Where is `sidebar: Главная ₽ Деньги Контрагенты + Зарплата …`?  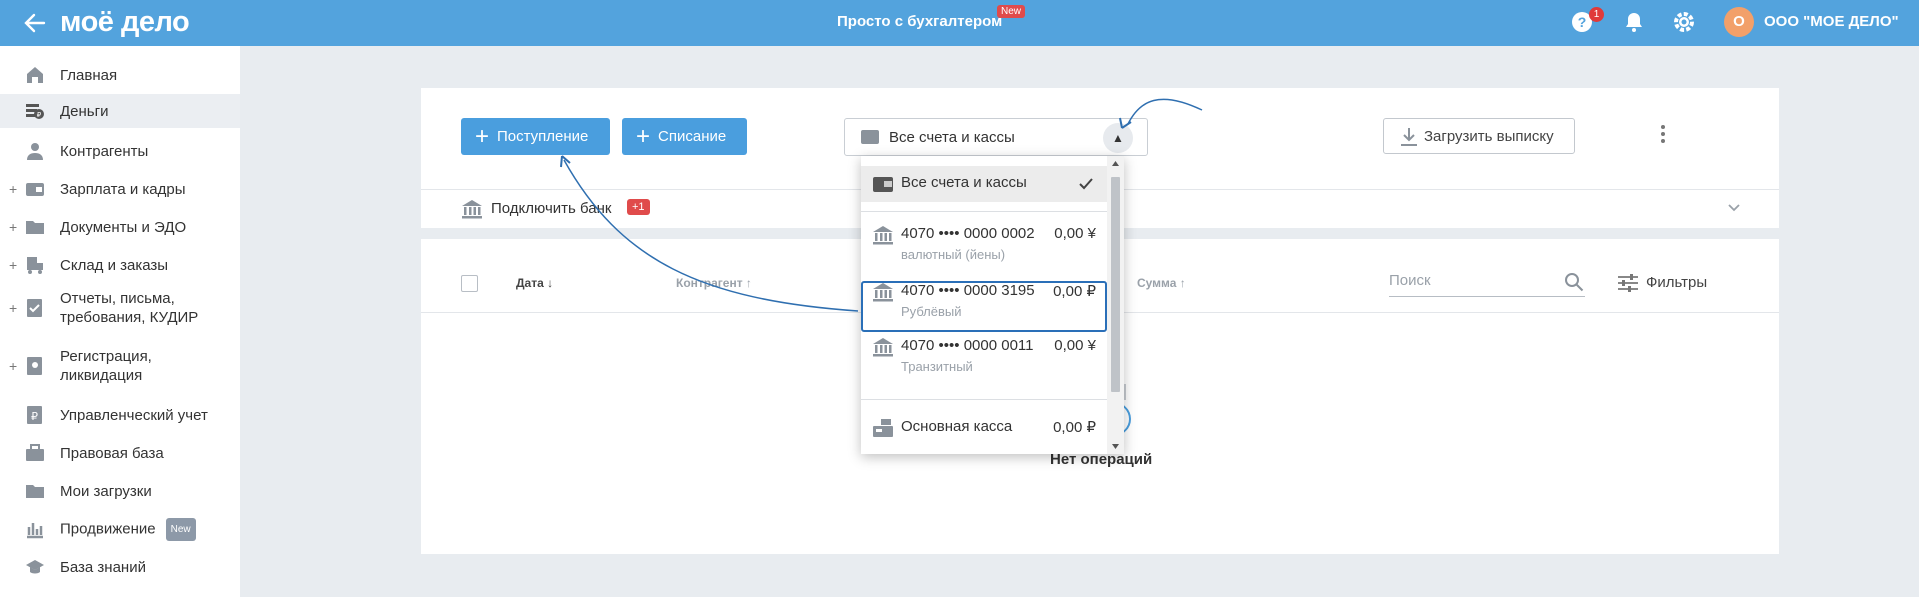 sidebar: Главная ₽ Деньги Контрагенты + Зарплата … is located at coordinates (120, 321).